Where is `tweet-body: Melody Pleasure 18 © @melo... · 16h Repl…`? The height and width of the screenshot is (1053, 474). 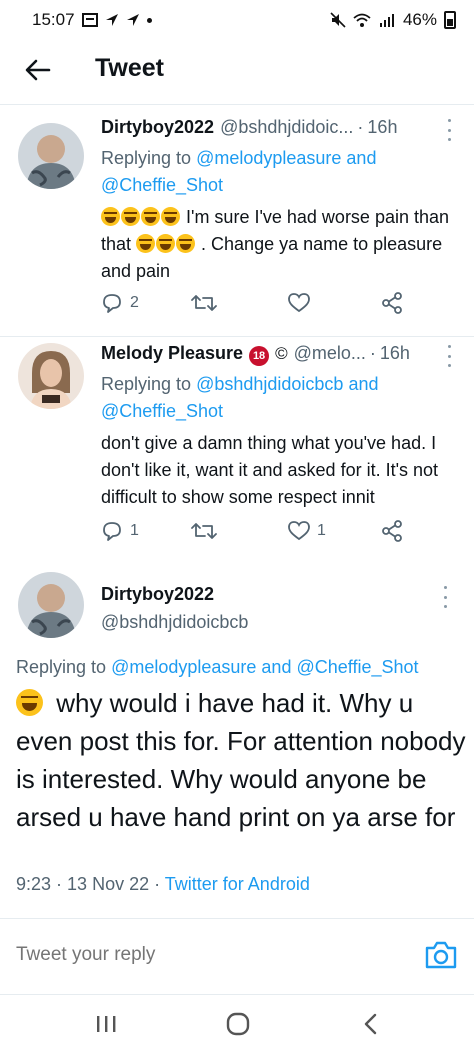 tweet-body: Melody Pleasure 18 © @melo... · 16h Repl… is located at coordinates (278, 427).